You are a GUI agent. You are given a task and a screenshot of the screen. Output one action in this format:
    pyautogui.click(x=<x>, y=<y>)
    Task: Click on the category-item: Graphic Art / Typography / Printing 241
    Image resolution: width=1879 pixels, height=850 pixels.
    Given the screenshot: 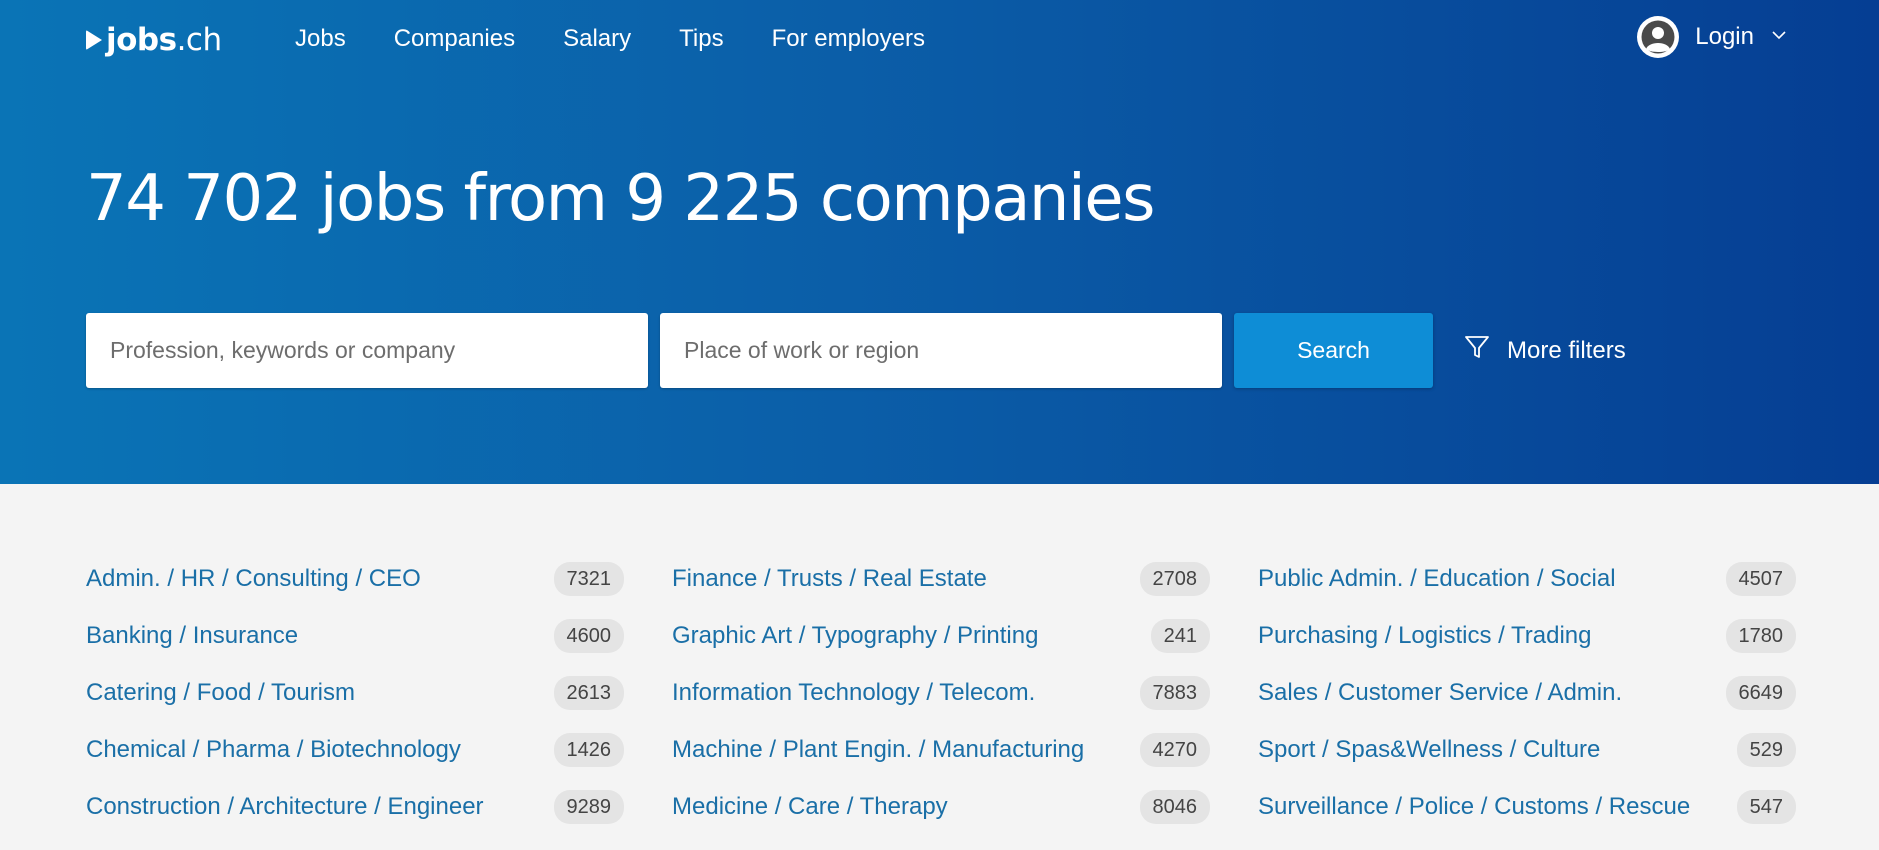 What is the action you would take?
    pyautogui.click(x=941, y=635)
    